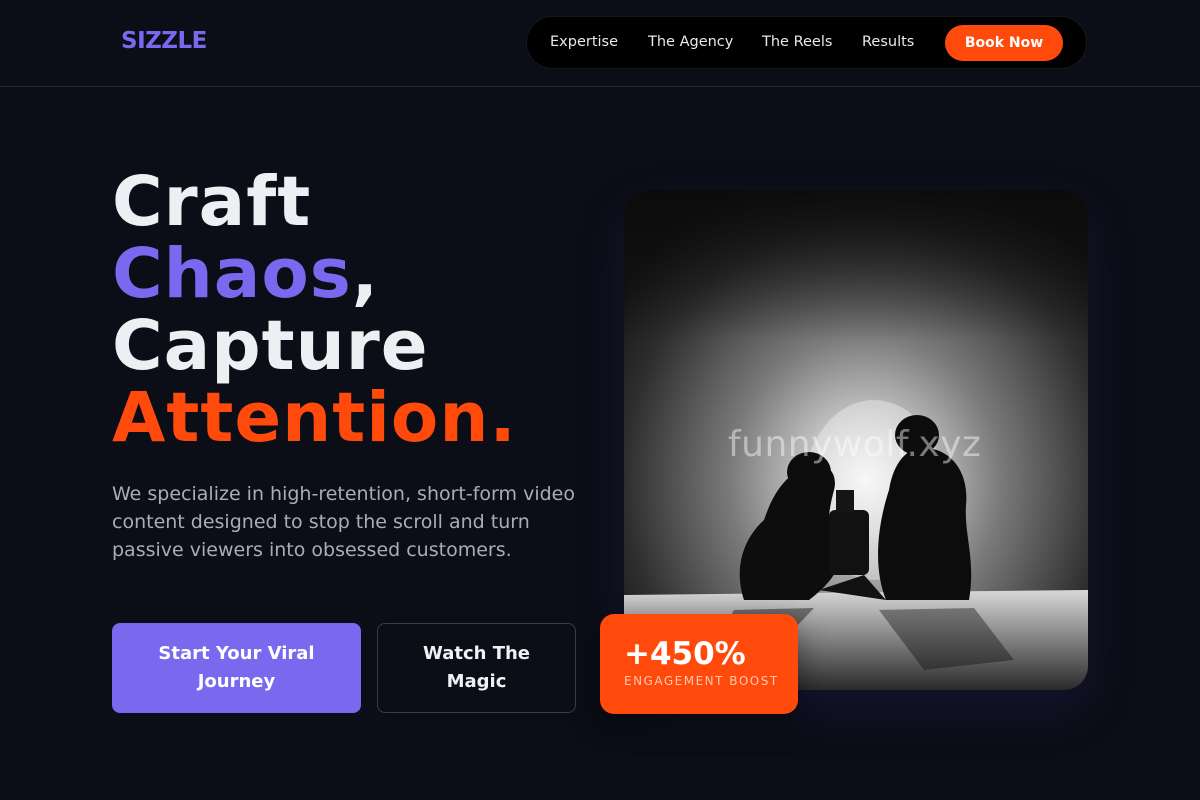 The image size is (1200, 800). I want to click on headline-line-chaos: Chaos,, so click(314, 274).